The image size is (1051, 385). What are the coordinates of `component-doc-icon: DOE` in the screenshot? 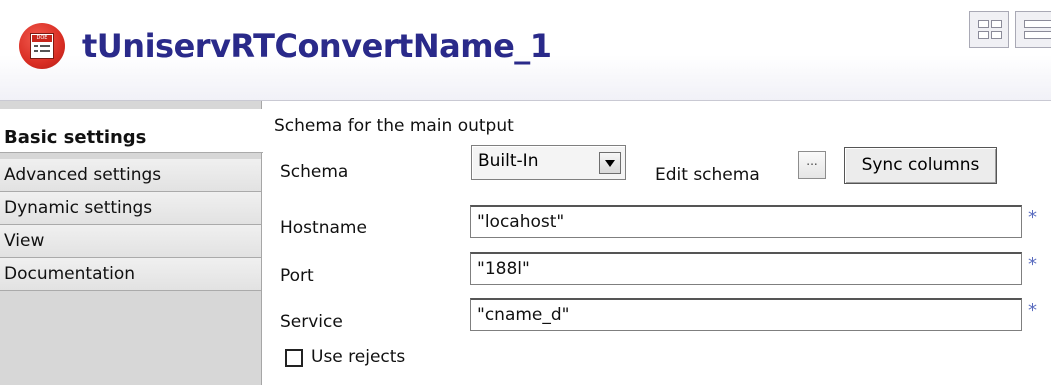 It's located at (42, 46).